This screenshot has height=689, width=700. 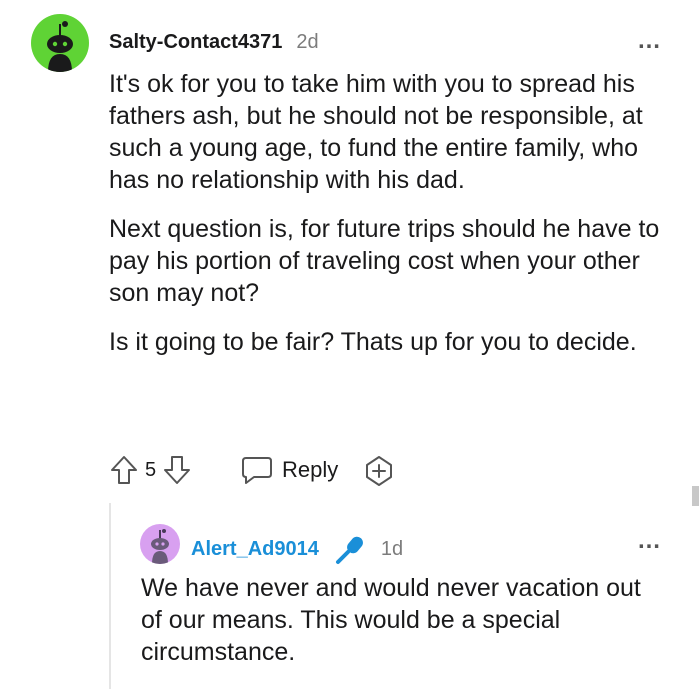 What do you see at coordinates (124, 470) in the screenshot?
I see `upvote-arrow-icon` at bounding box center [124, 470].